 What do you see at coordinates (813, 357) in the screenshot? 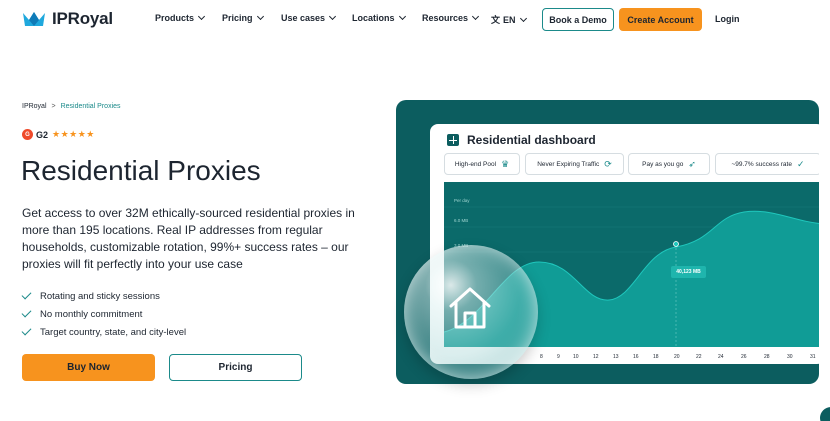
I see `x-axis-label: 31` at bounding box center [813, 357].